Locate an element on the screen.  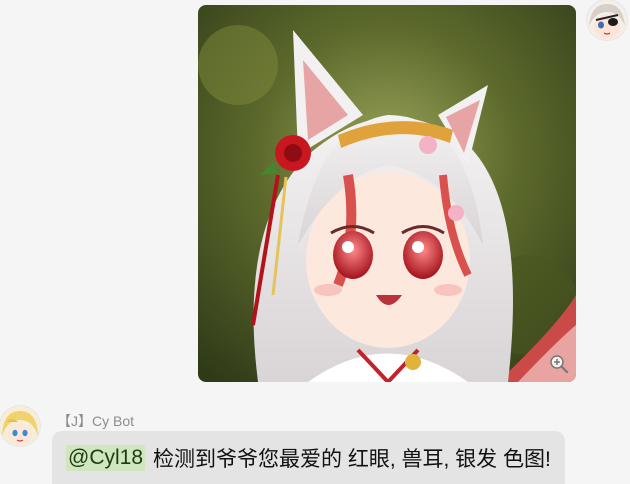
zoom-in-icon is located at coordinates (559, 364).